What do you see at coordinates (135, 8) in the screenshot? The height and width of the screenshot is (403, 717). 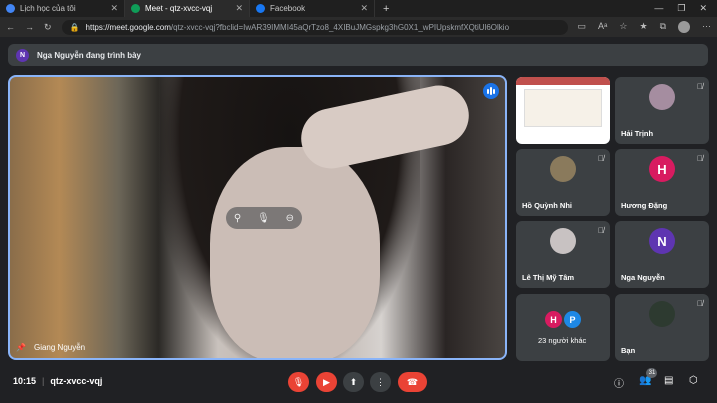 I see `meet-favicon-icon` at bounding box center [135, 8].